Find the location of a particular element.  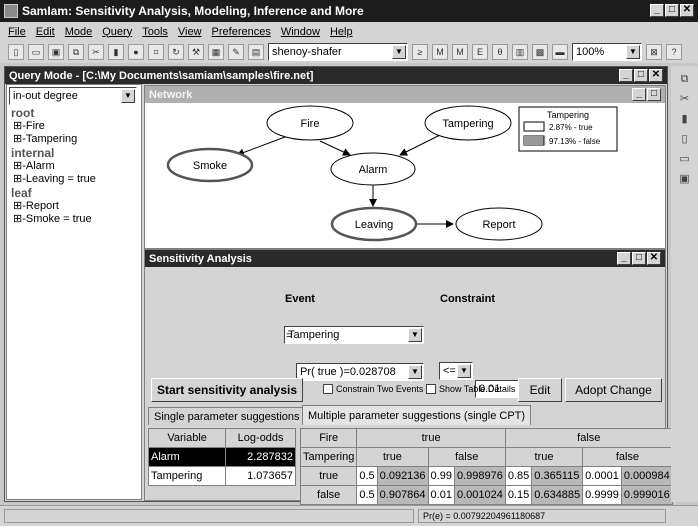

adopt-change-button: Adopt Change is located at coordinates (613, 390).